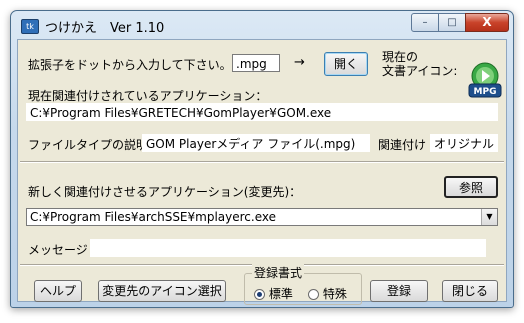 This screenshot has height=323, width=524. I want to click on browse-button: 参照, so click(471, 187).